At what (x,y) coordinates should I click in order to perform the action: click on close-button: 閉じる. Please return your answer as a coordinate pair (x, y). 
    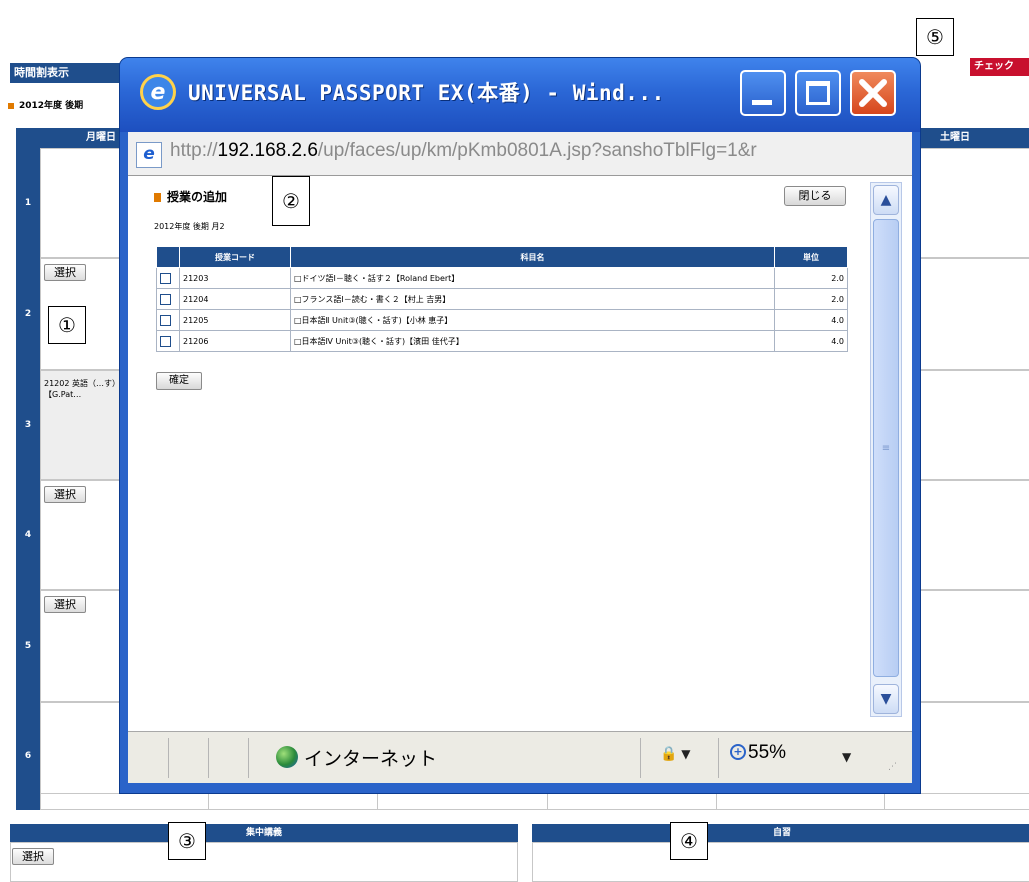
    Looking at the image, I should click on (815, 196).